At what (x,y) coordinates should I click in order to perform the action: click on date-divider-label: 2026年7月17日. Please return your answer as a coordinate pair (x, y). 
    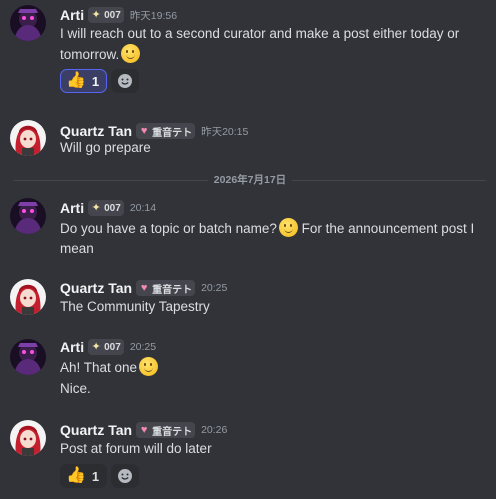
    Looking at the image, I should click on (250, 180).